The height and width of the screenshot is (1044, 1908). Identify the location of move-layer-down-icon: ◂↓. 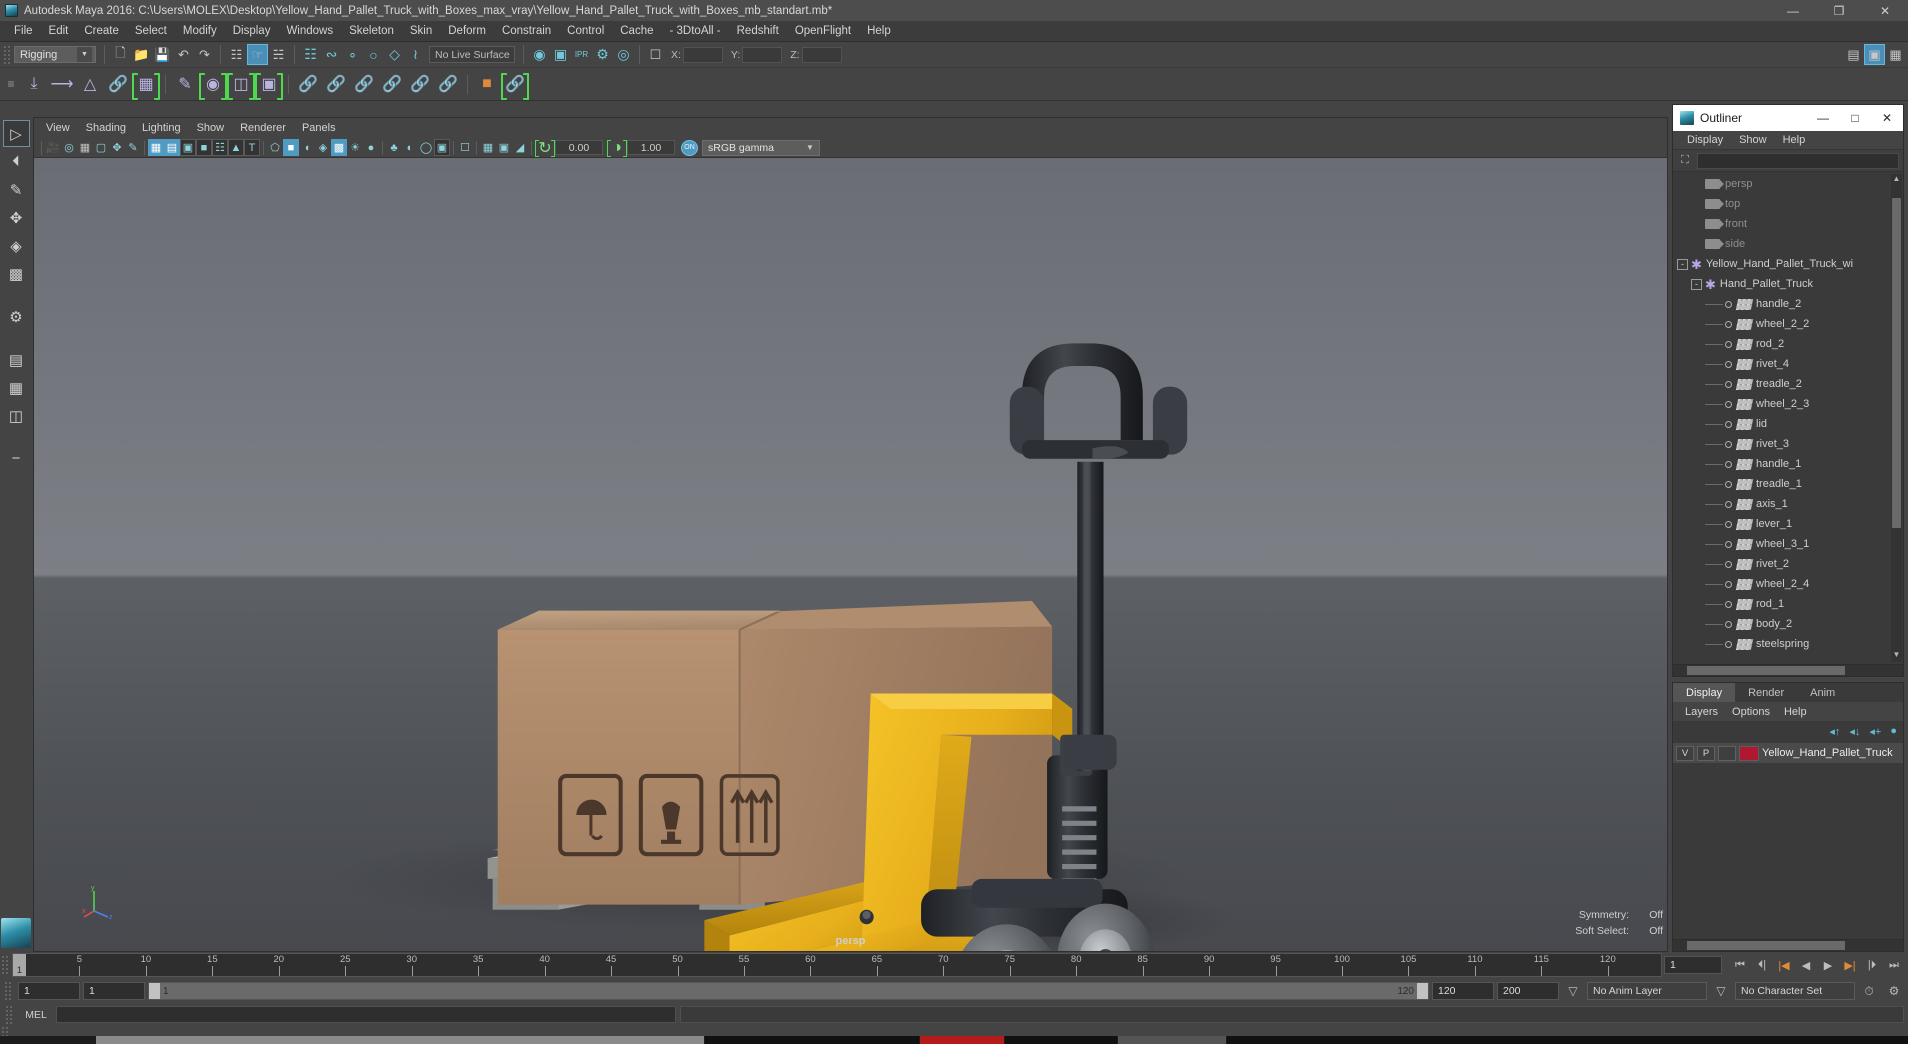
(1854, 731).